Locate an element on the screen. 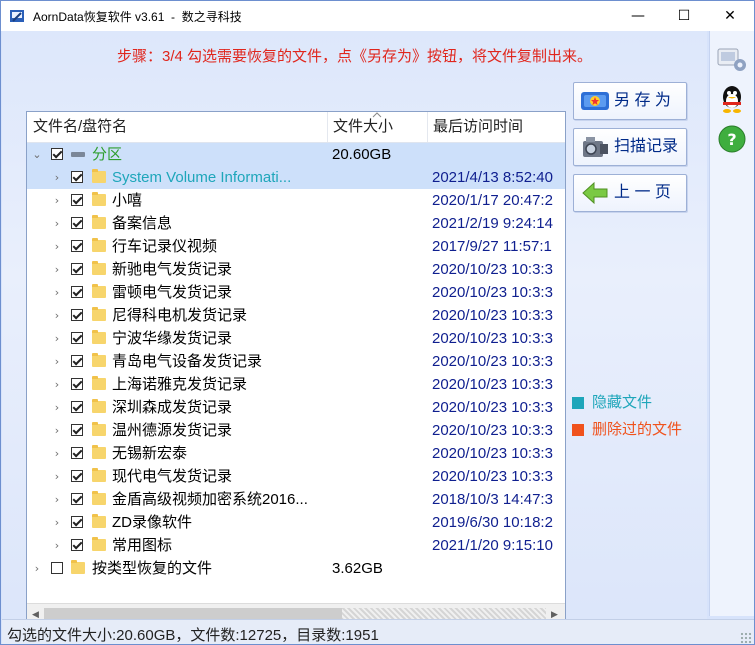 The image size is (755, 645). drive-icon is located at coordinates (78, 154).